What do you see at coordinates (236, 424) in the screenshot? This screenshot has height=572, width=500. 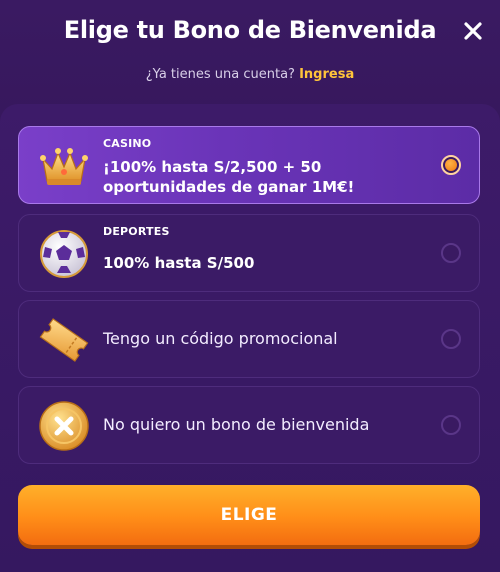 I see `option-label: No quiero un bono de bienvenida` at bounding box center [236, 424].